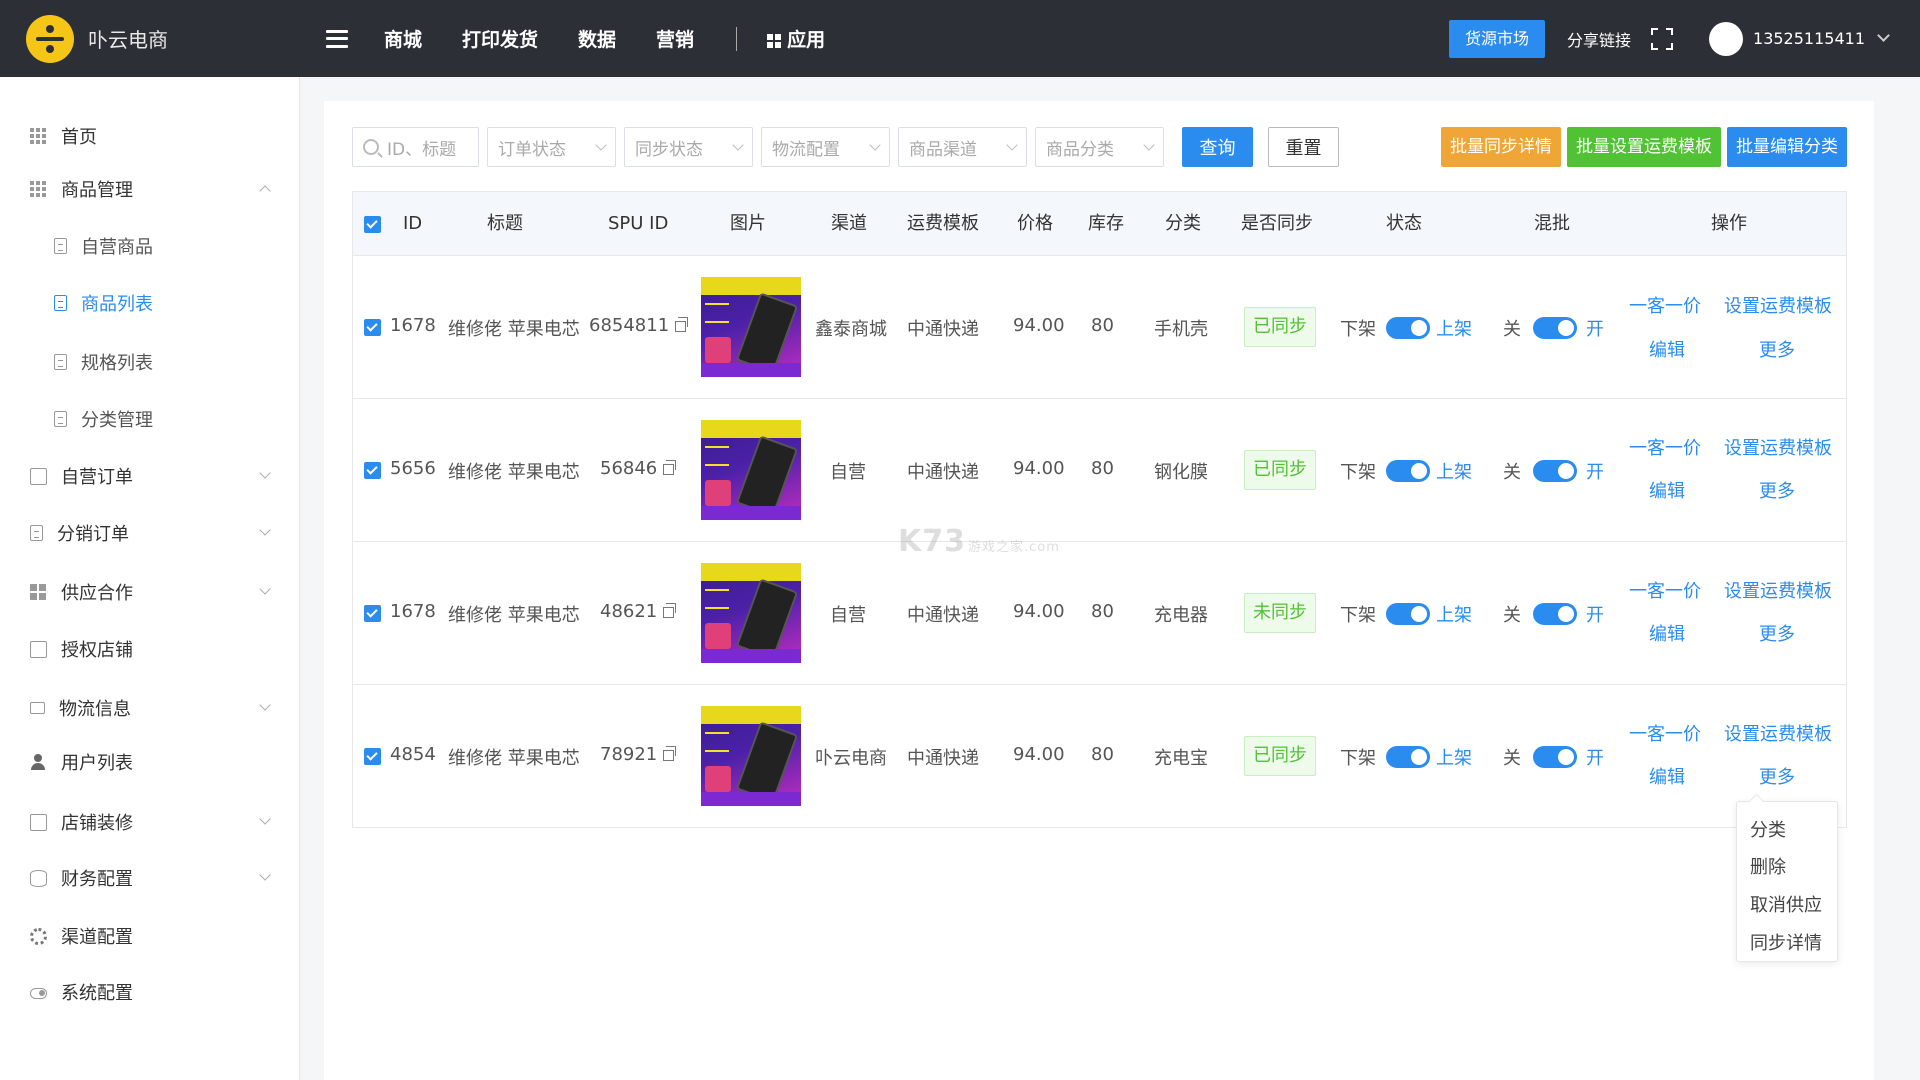 The image size is (1920, 1080). Describe the element at coordinates (1181, 472) in the screenshot. I see `cell-category: 钢化膜` at that location.